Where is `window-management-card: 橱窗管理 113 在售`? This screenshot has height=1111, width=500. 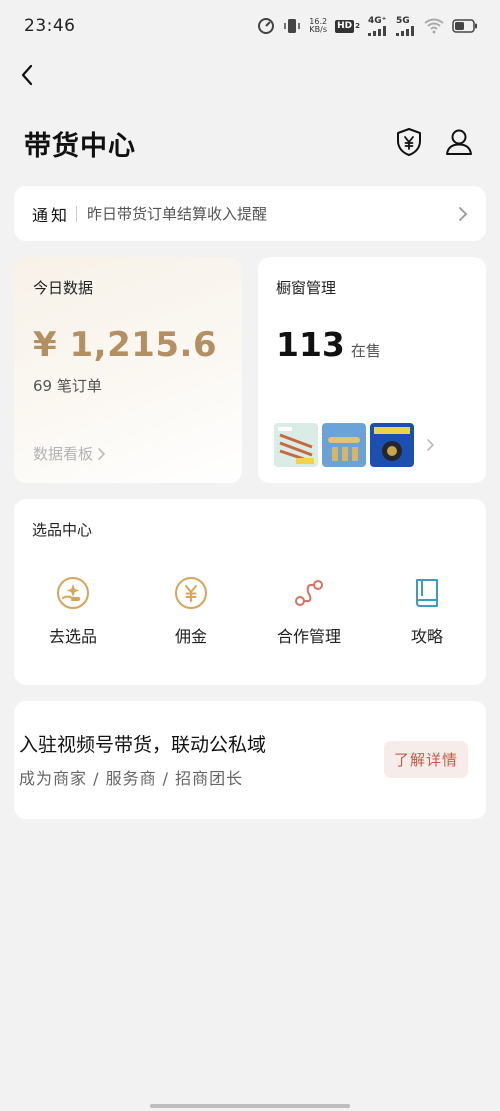 window-management-card: 橱窗管理 113 在售 is located at coordinates (372, 370).